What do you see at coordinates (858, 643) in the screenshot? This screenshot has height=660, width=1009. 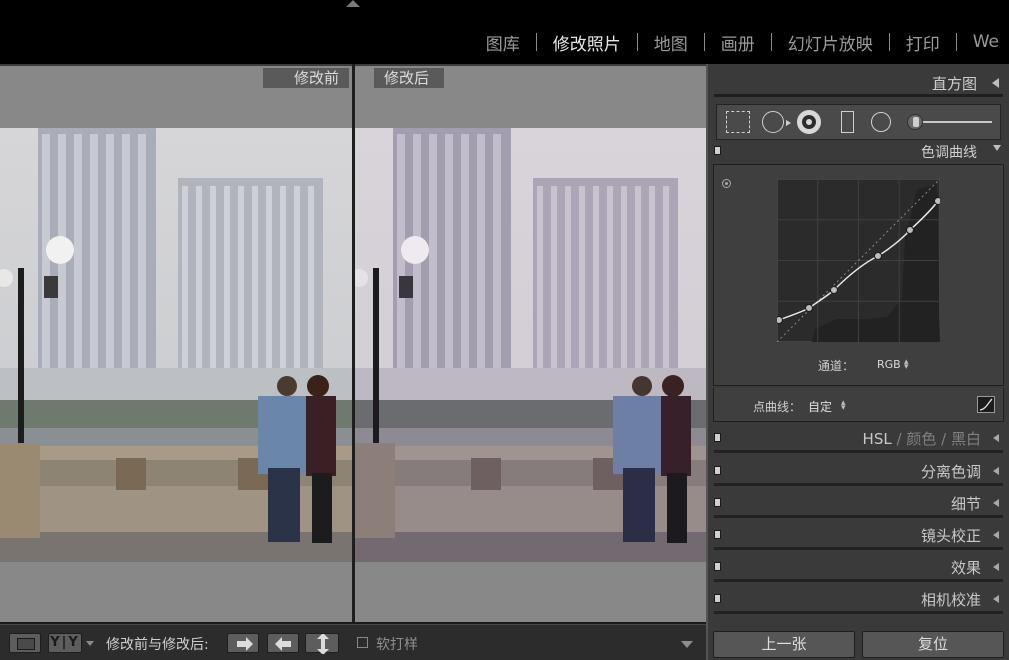 I see `bottom-button-row: 上一张 复位` at bounding box center [858, 643].